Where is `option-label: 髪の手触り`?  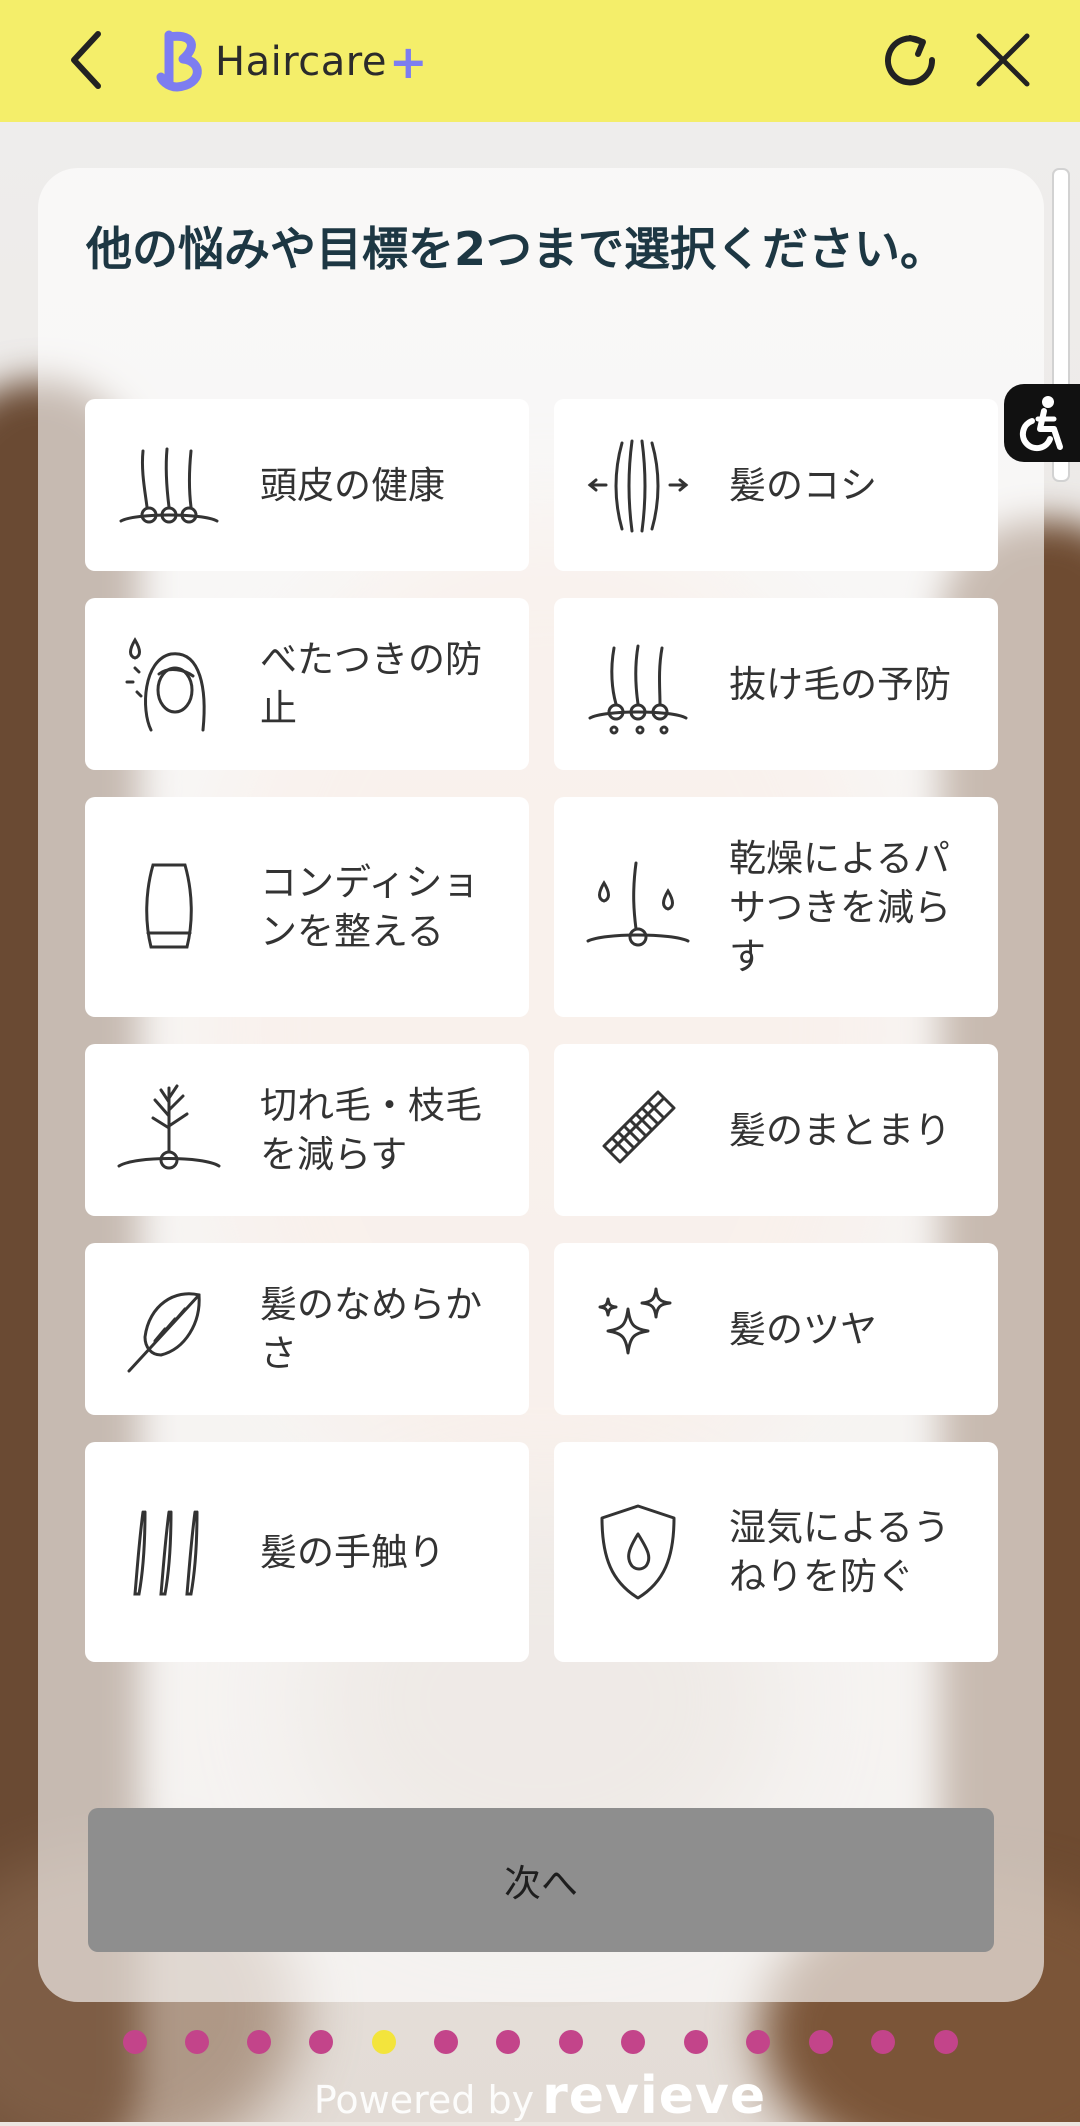 option-label: 髪の手触り is located at coordinates (352, 1552).